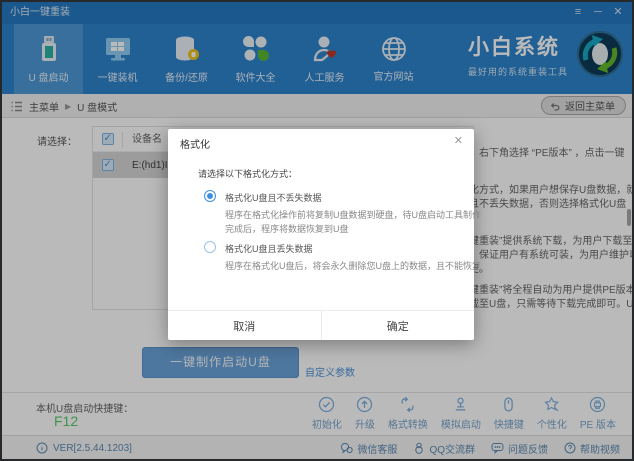  Describe the element at coordinates (353, 266) in the screenshot. I see `option-description: 程序在格式化U盘后，将会永久删除您U盘上的数据，且不能恢复` at that location.